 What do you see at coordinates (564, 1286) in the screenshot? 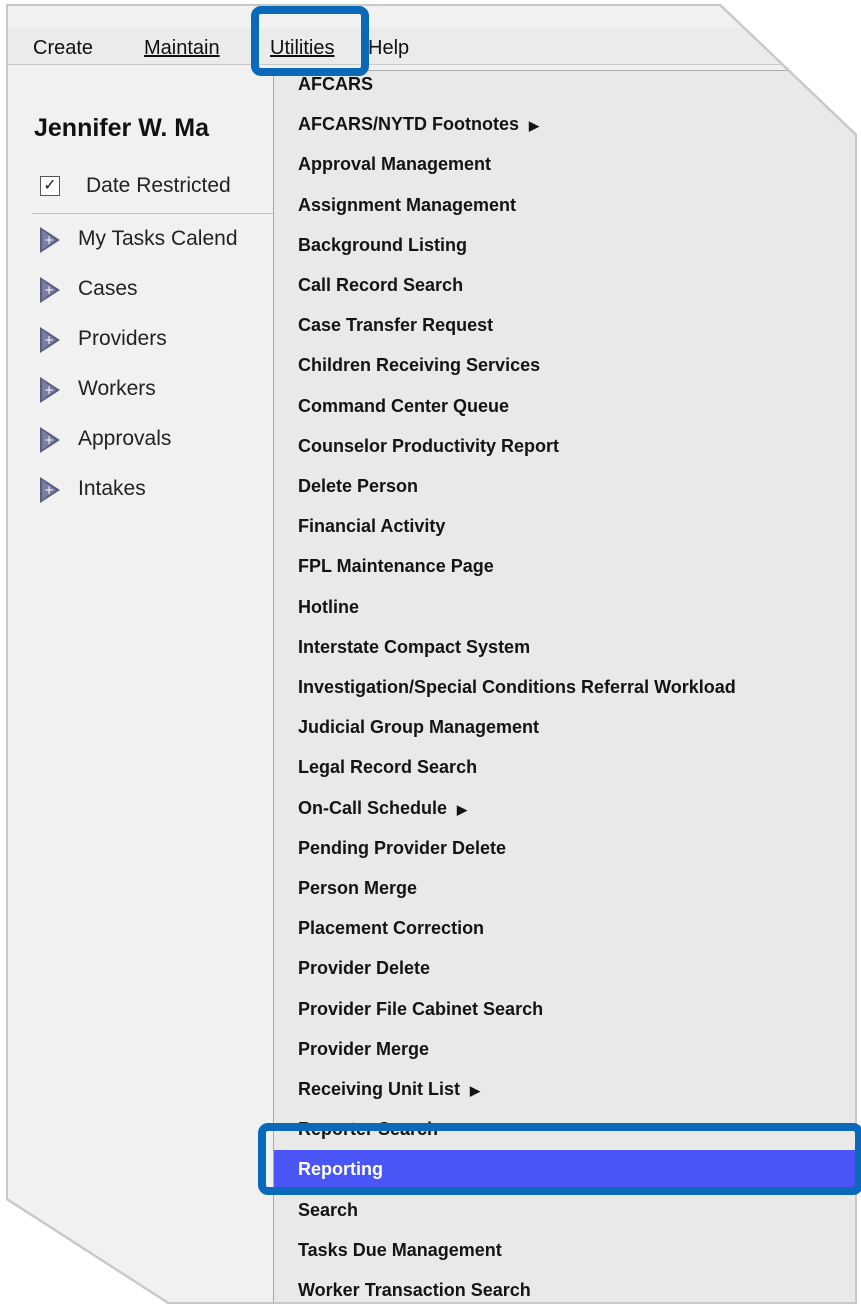
I see `menu-item: Worker Transaction Search` at bounding box center [564, 1286].